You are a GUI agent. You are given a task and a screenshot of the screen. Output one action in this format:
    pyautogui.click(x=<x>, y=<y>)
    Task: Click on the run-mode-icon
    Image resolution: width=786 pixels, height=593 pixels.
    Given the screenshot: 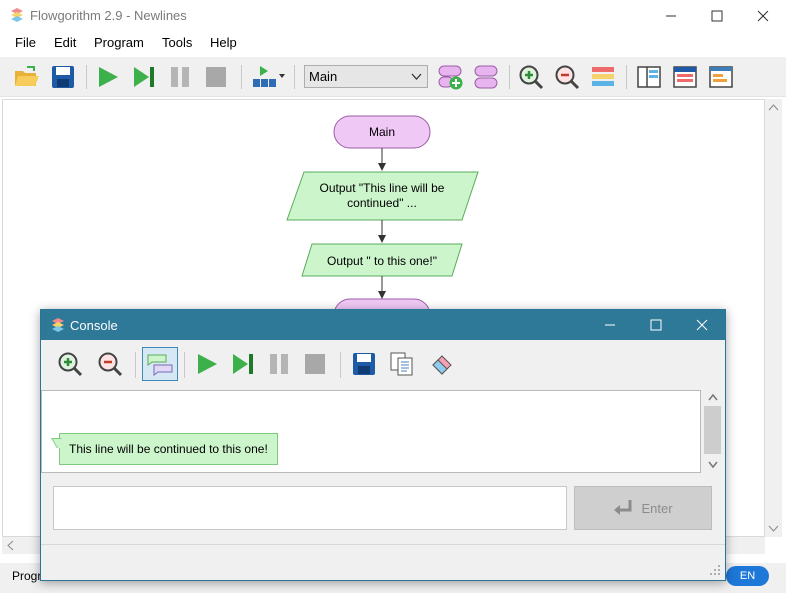 What is the action you would take?
    pyautogui.click(x=269, y=76)
    